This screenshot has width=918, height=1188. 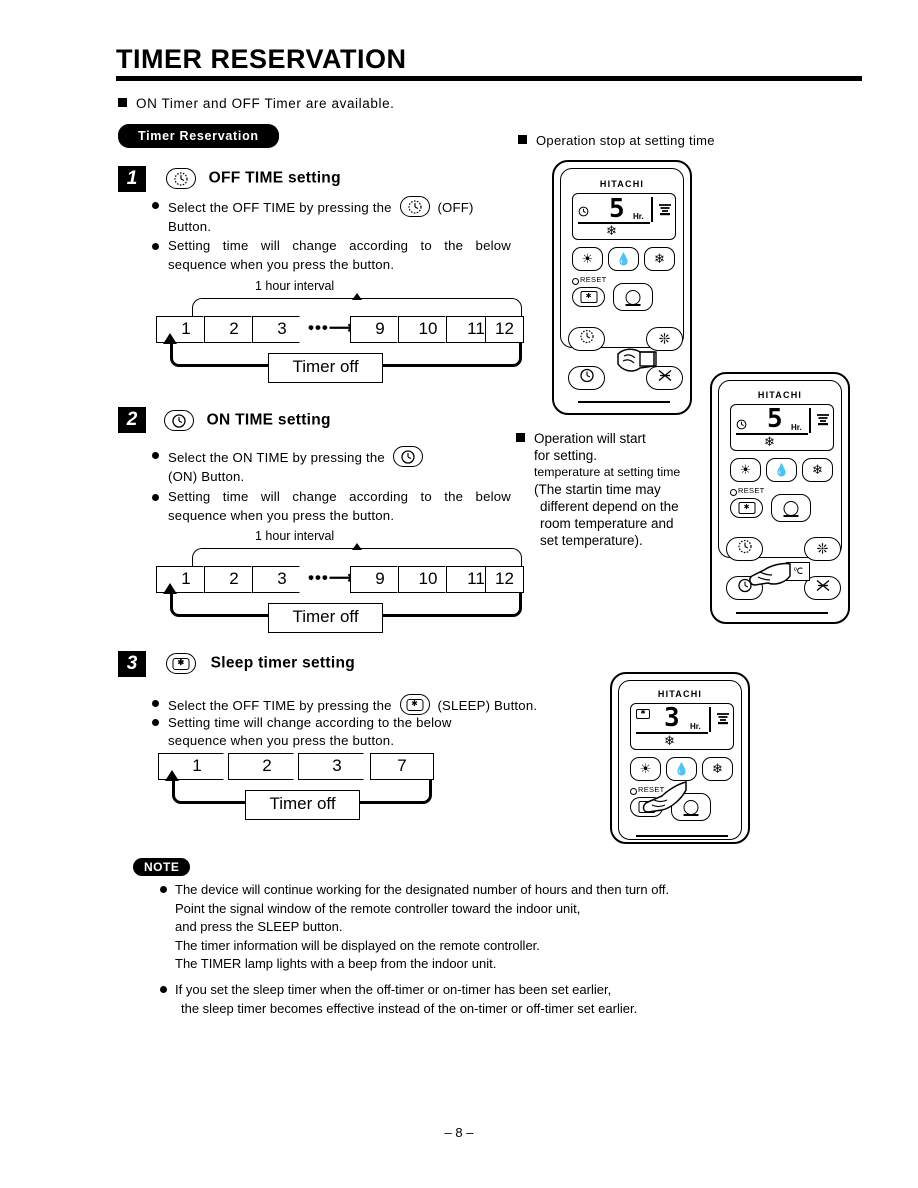 I want to click on clock-on-icon-inline, so click(x=407, y=456).